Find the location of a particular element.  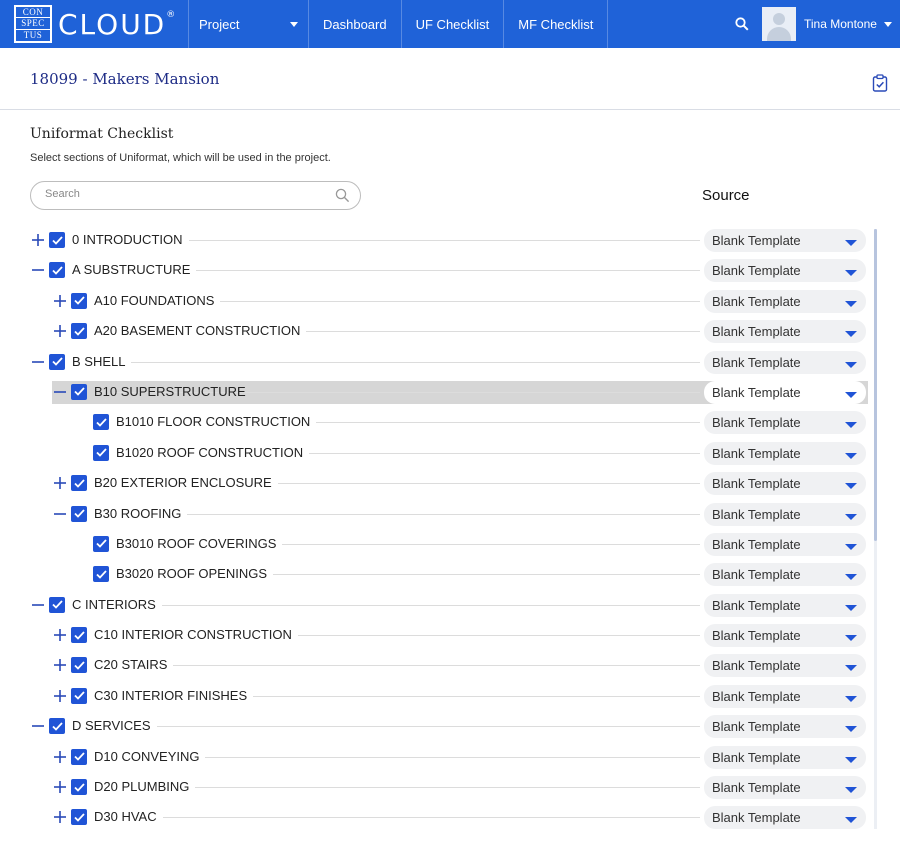

tree-row: B20 EXTERIOR ENCLOSURE Blank Template is located at coordinates (450, 483).